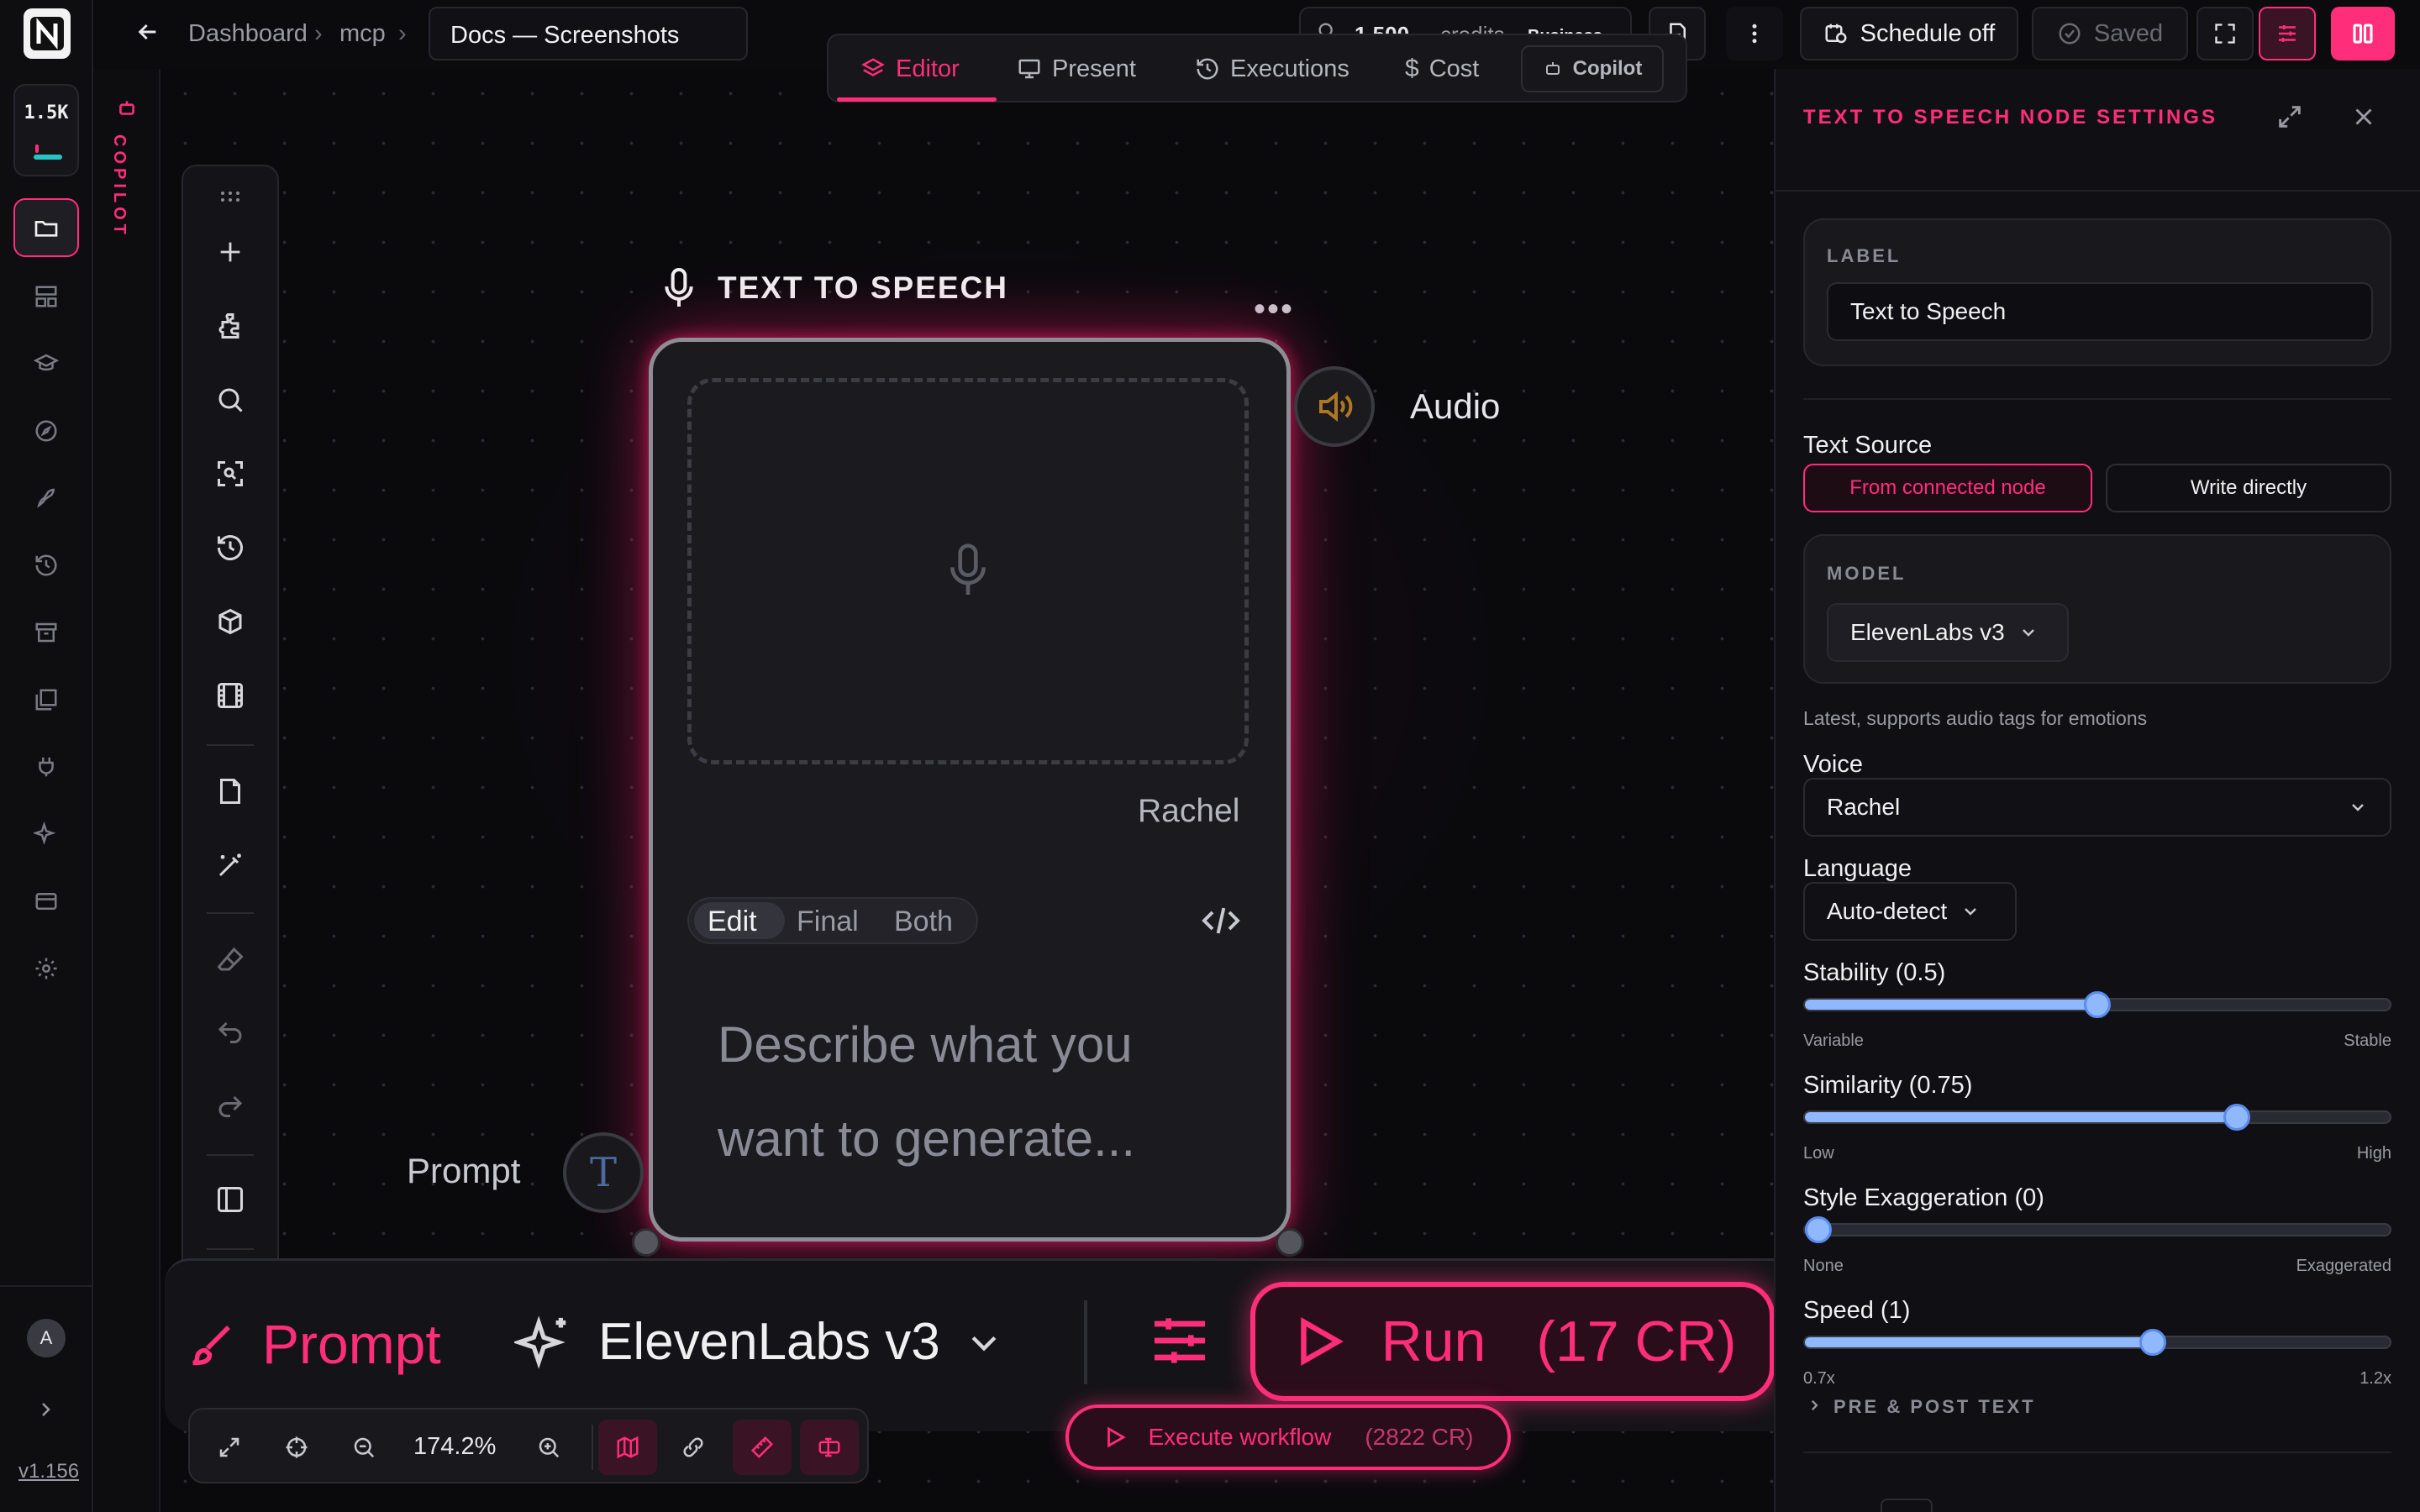 This screenshot has height=1512, width=2420. What do you see at coordinates (549, 1447) in the screenshot?
I see `zoom-in-icon` at bounding box center [549, 1447].